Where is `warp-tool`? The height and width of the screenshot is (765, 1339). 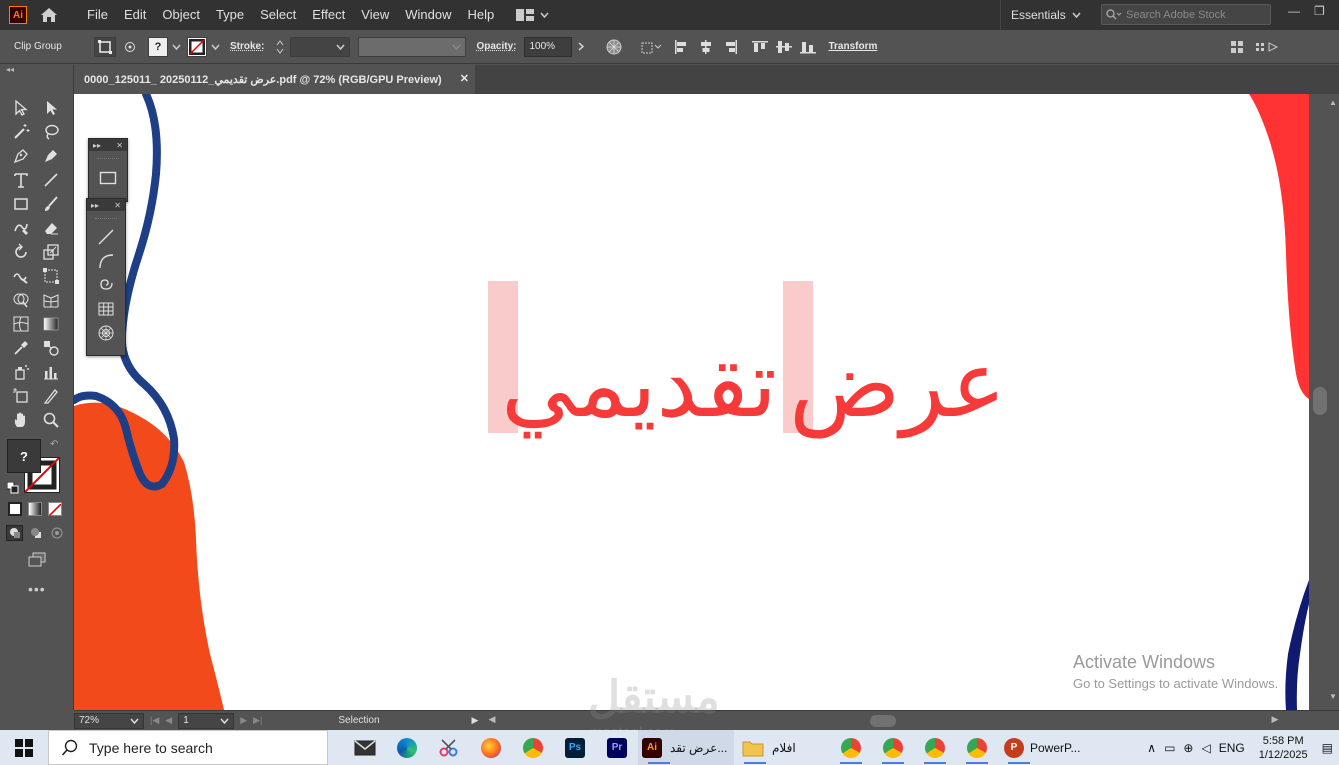 warp-tool is located at coordinates (21, 276).